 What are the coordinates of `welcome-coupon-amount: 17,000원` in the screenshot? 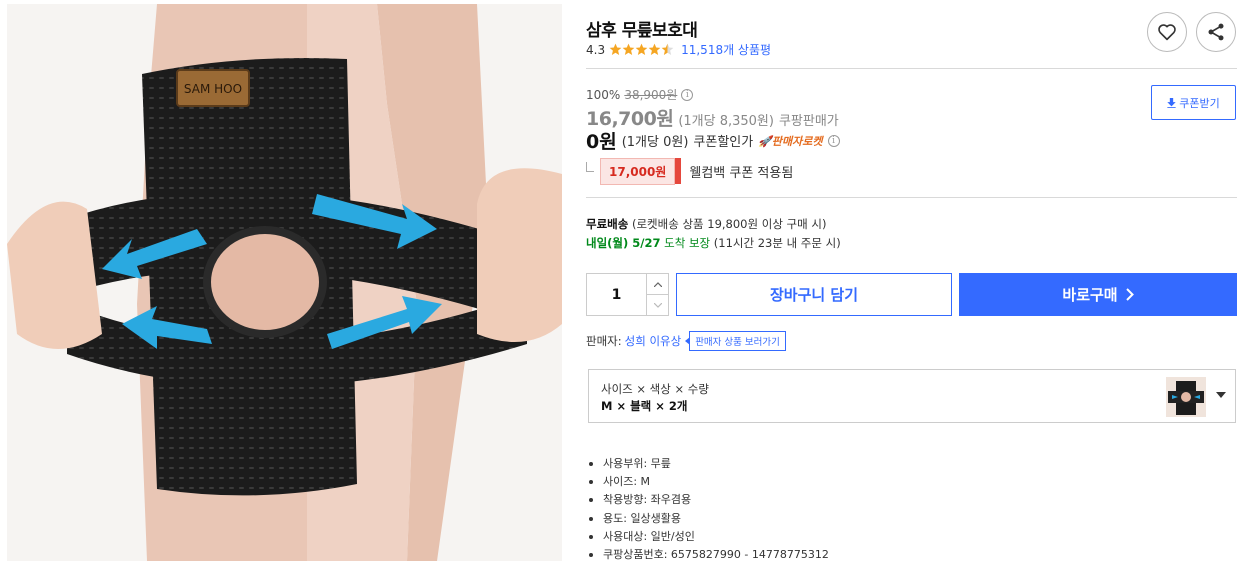 It's located at (641, 171).